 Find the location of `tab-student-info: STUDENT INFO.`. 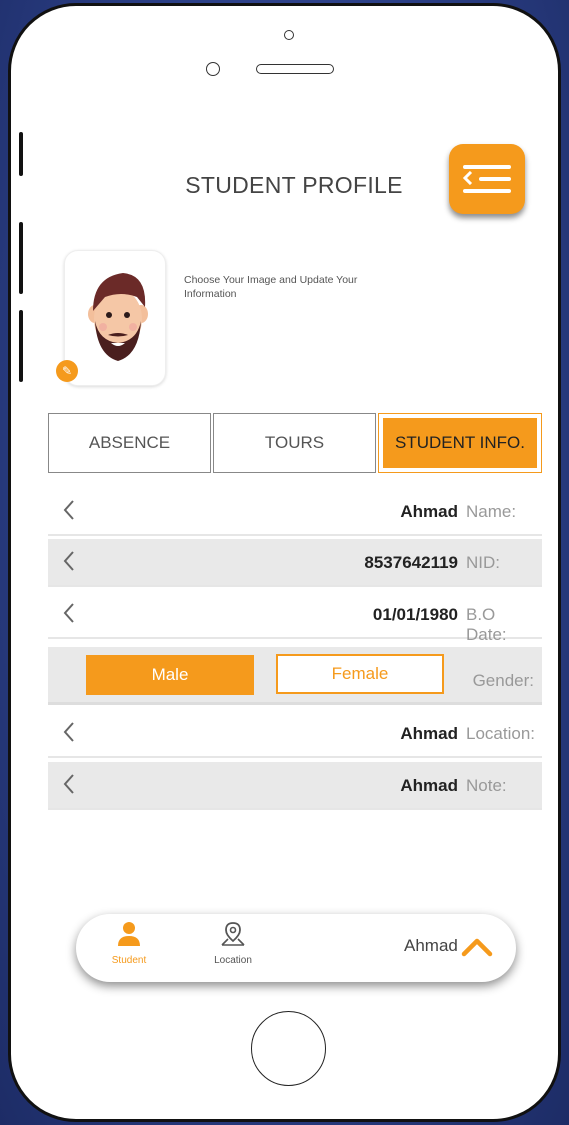

tab-student-info: STUDENT INFO. is located at coordinates (460, 443).